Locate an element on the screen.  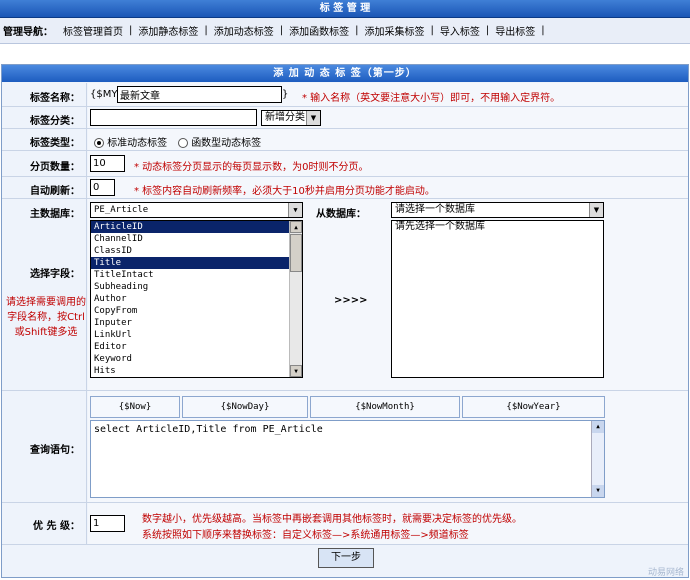
auto-refresh-row: 自动刷新： * 标签内容自动刷新频率，必须大于10秒并启用分页功能才能启动。 is located at coordinates (345, 188).